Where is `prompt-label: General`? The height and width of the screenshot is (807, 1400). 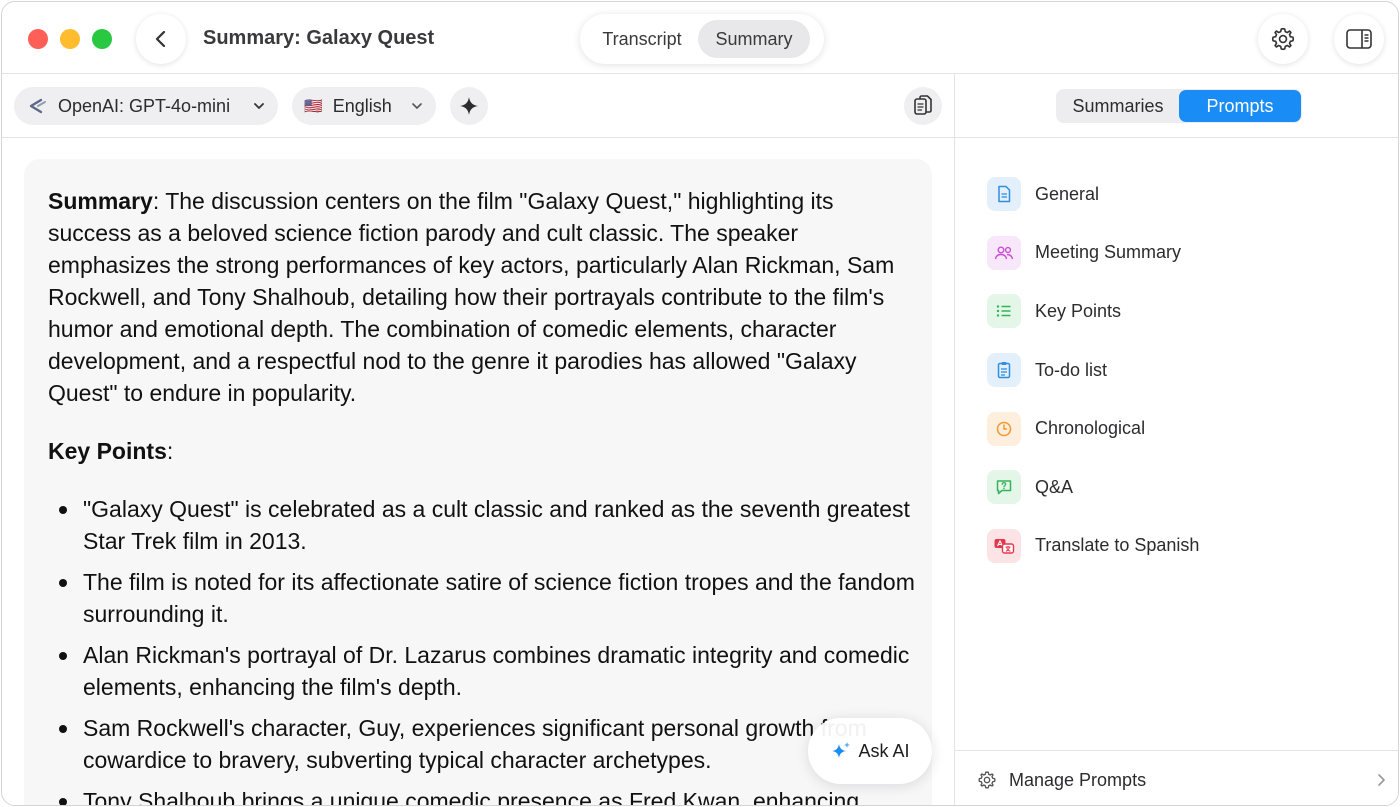 prompt-label: General is located at coordinates (1067, 193).